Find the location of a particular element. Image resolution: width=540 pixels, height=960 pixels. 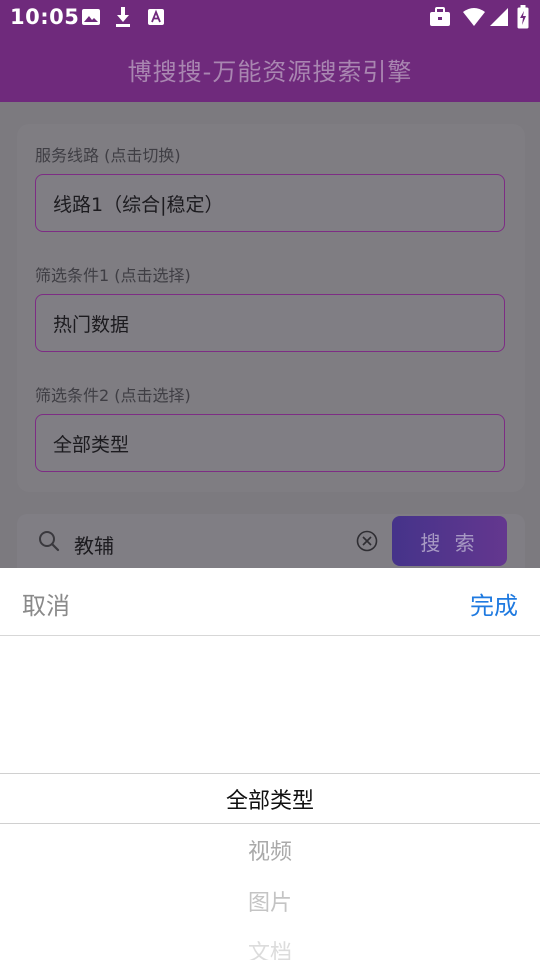

picker-toolbar: 取消 完成 is located at coordinates (270, 602).